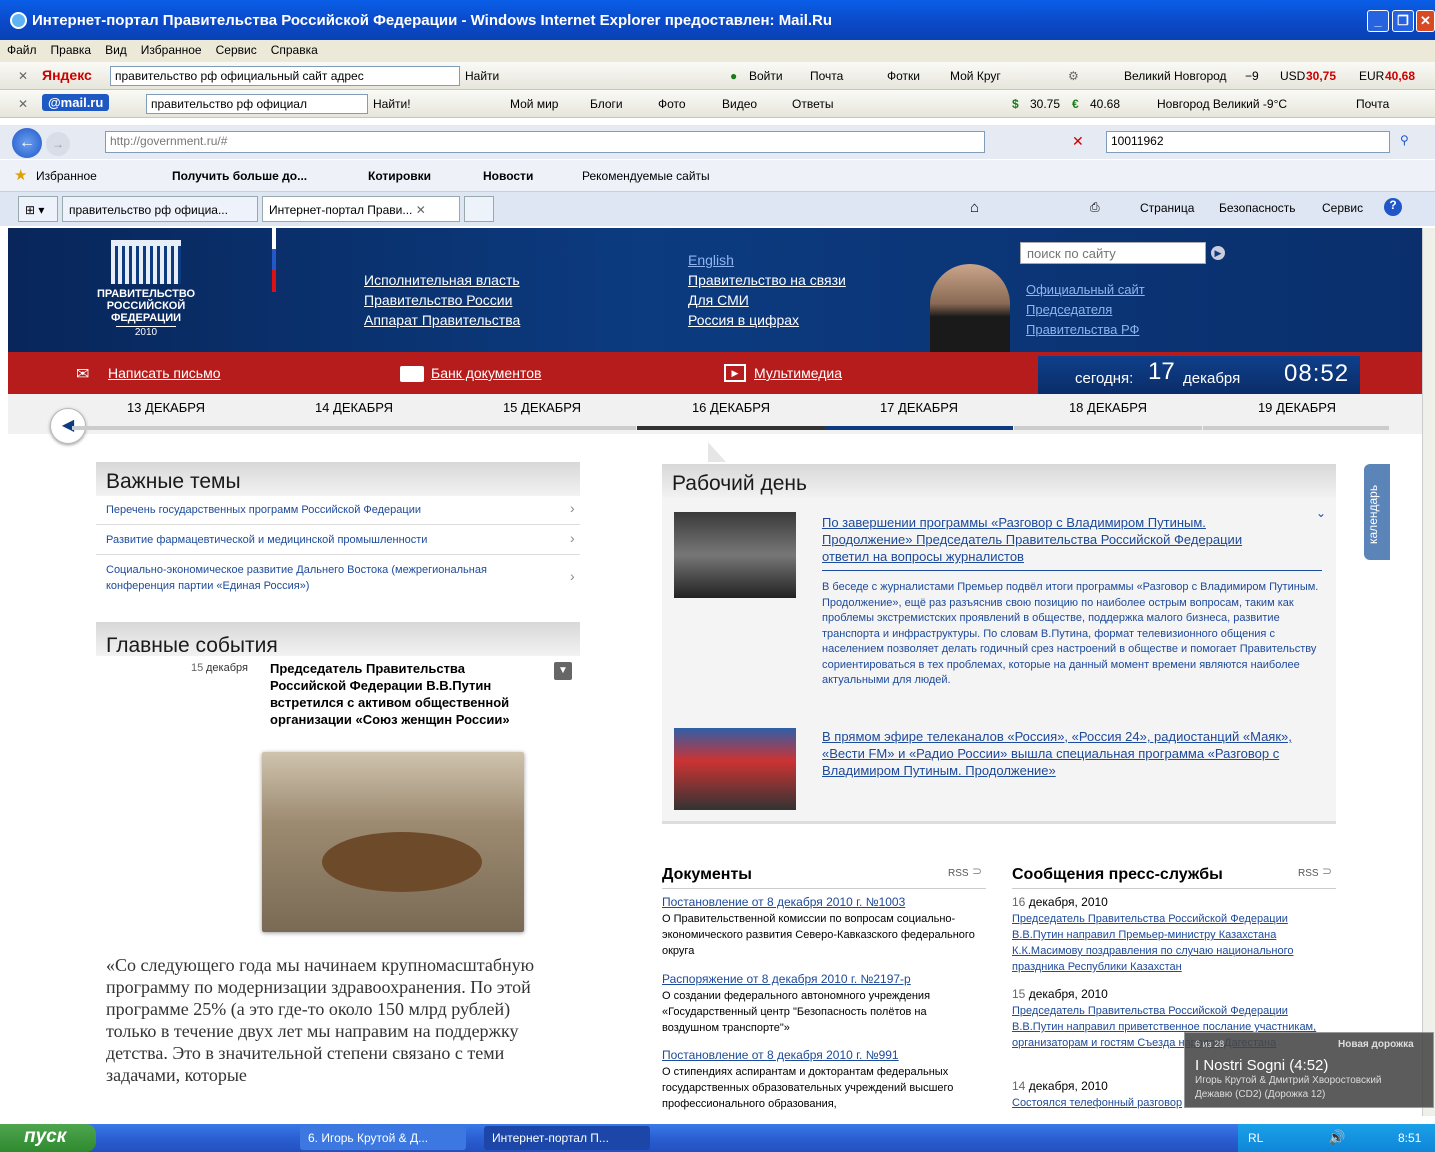 The height and width of the screenshot is (1152, 1435). What do you see at coordinates (76, 102) in the screenshot?
I see `mailru-logo: @mail.ru` at bounding box center [76, 102].